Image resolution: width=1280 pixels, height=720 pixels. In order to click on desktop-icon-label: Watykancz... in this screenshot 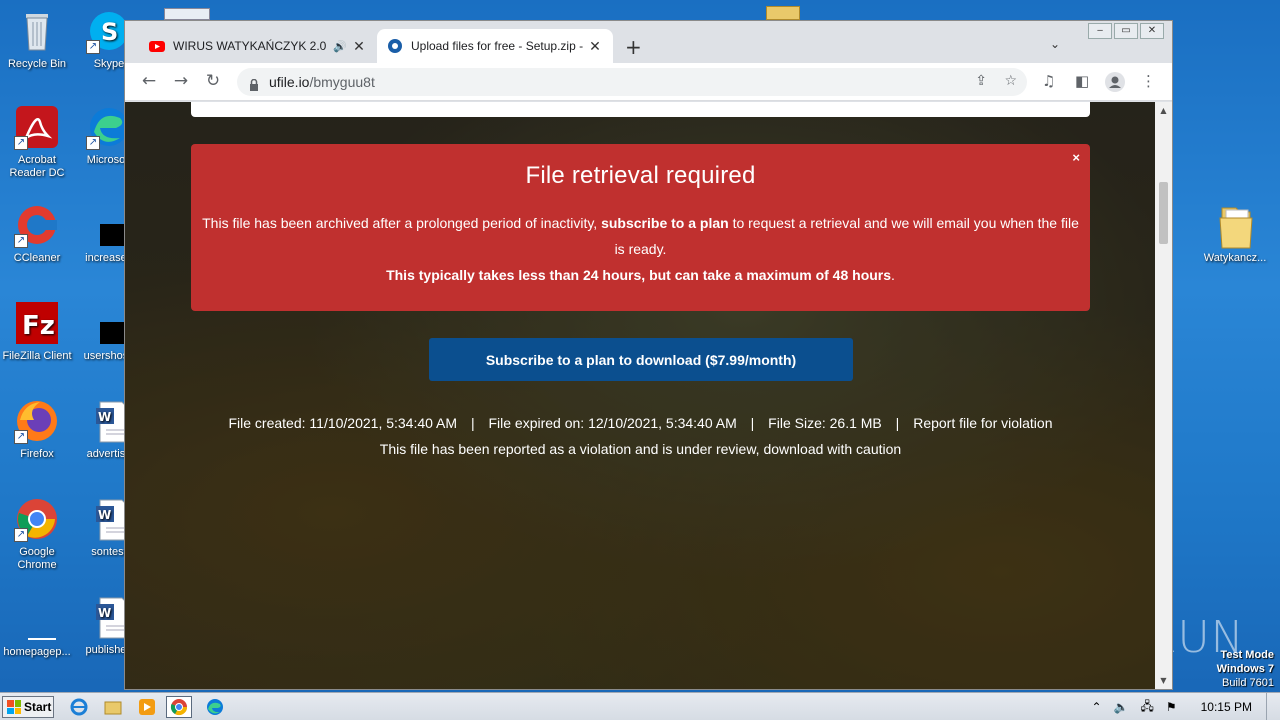, I will do `click(1235, 258)`.